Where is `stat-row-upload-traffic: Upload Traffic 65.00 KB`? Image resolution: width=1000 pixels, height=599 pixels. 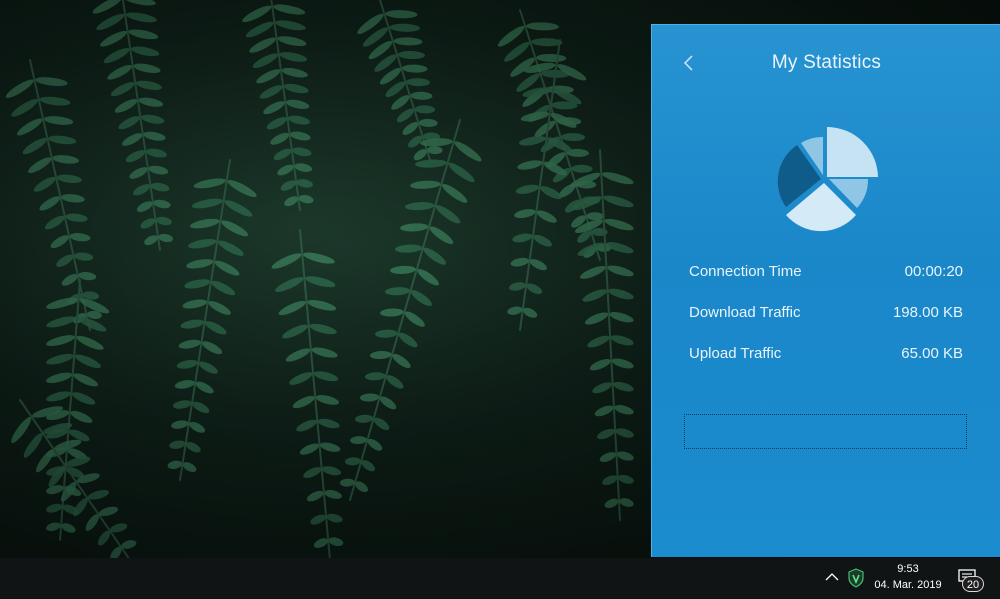
stat-row-upload-traffic: Upload Traffic 65.00 KB is located at coordinates (826, 356).